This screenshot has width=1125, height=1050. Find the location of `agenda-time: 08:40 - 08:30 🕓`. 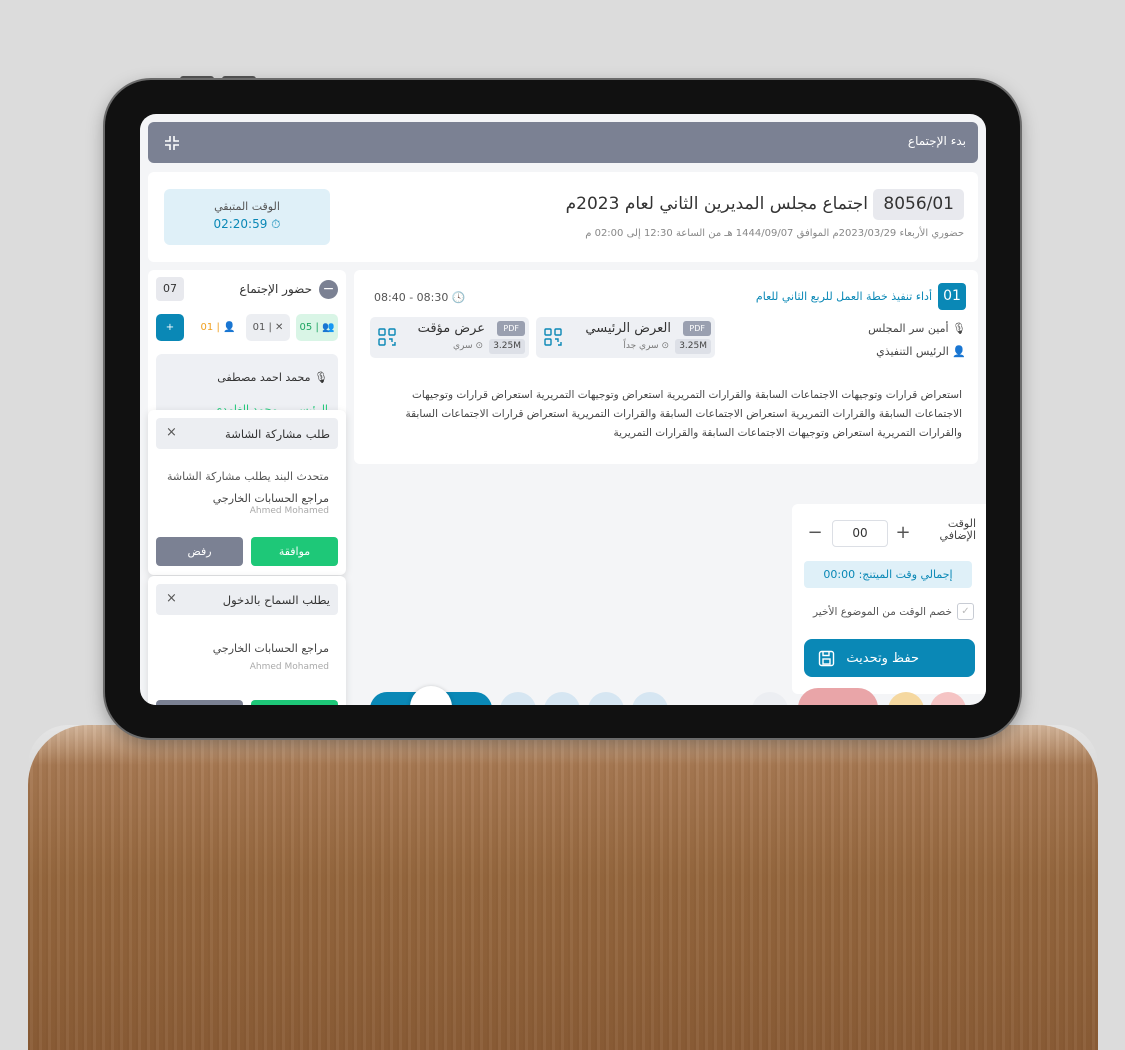

agenda-time: 08:40 - 08:30 🕓 is located at coordinates (420, 297).